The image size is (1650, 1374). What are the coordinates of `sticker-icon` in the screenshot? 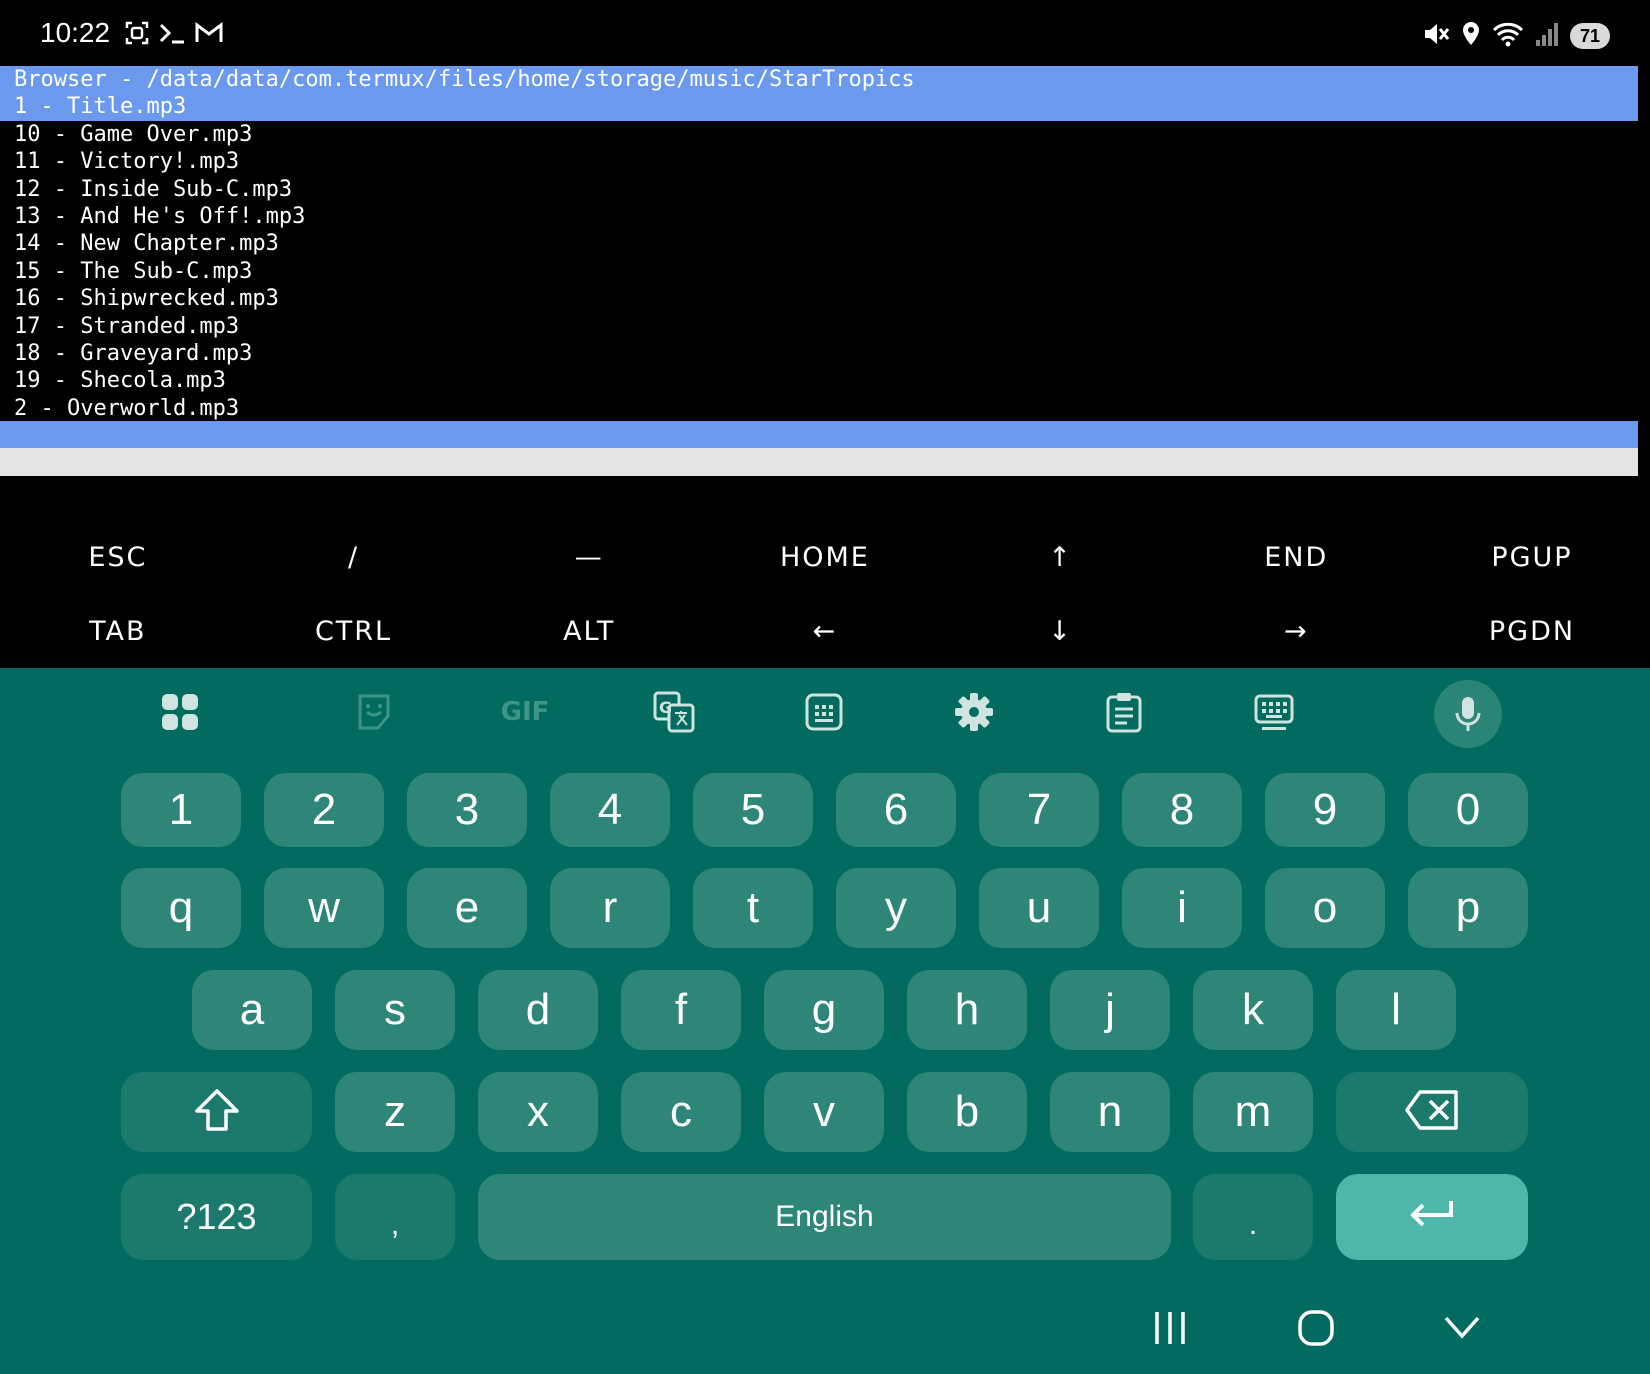 It's located at (374, 712).